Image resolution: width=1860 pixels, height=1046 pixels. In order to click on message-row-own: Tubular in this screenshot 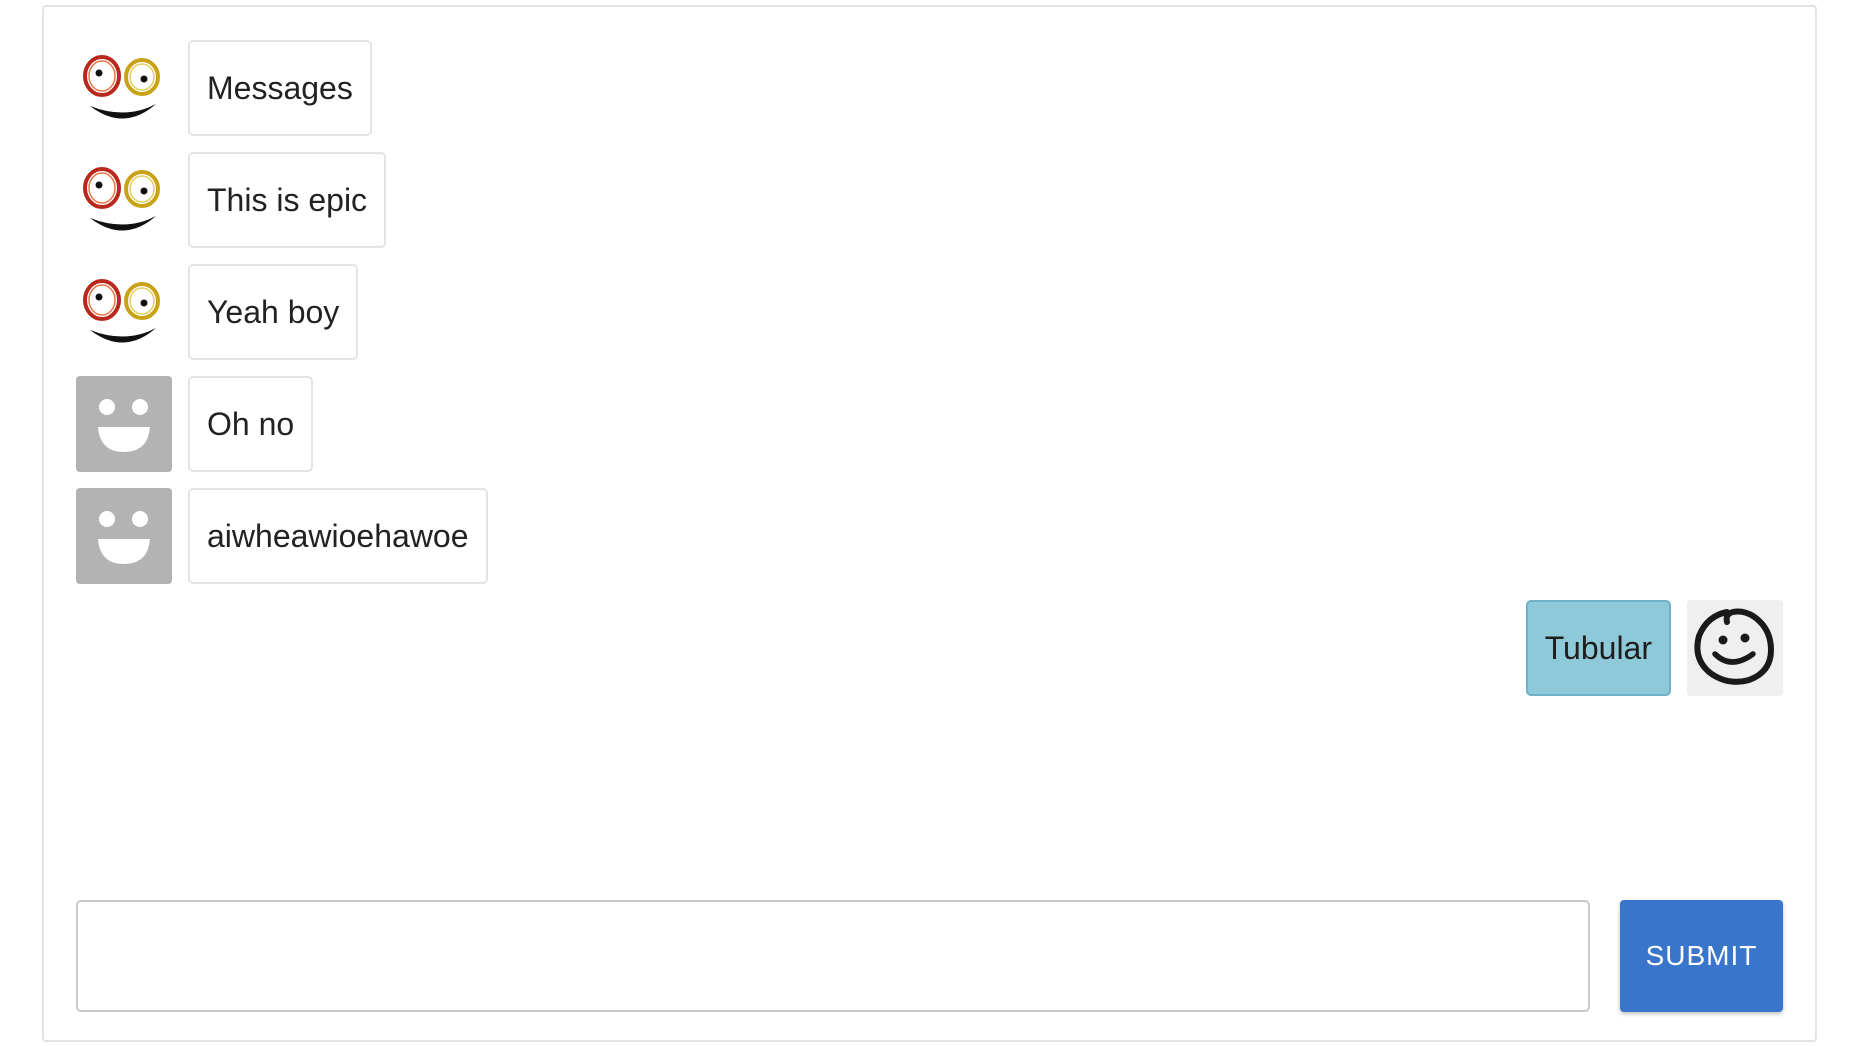, I will do `click(1654, 648)`.